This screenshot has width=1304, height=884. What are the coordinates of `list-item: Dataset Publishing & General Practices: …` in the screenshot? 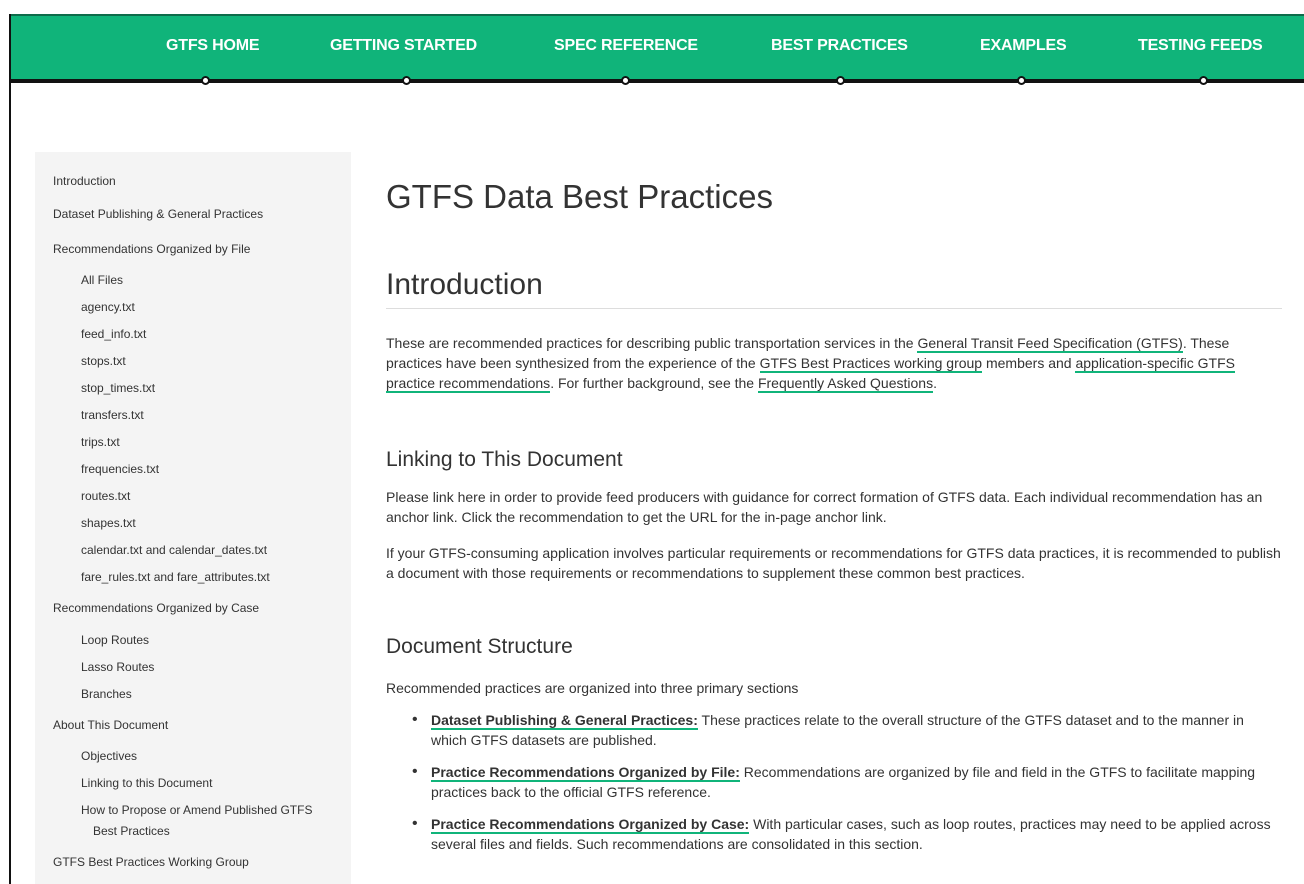 It's located at (846, 730).